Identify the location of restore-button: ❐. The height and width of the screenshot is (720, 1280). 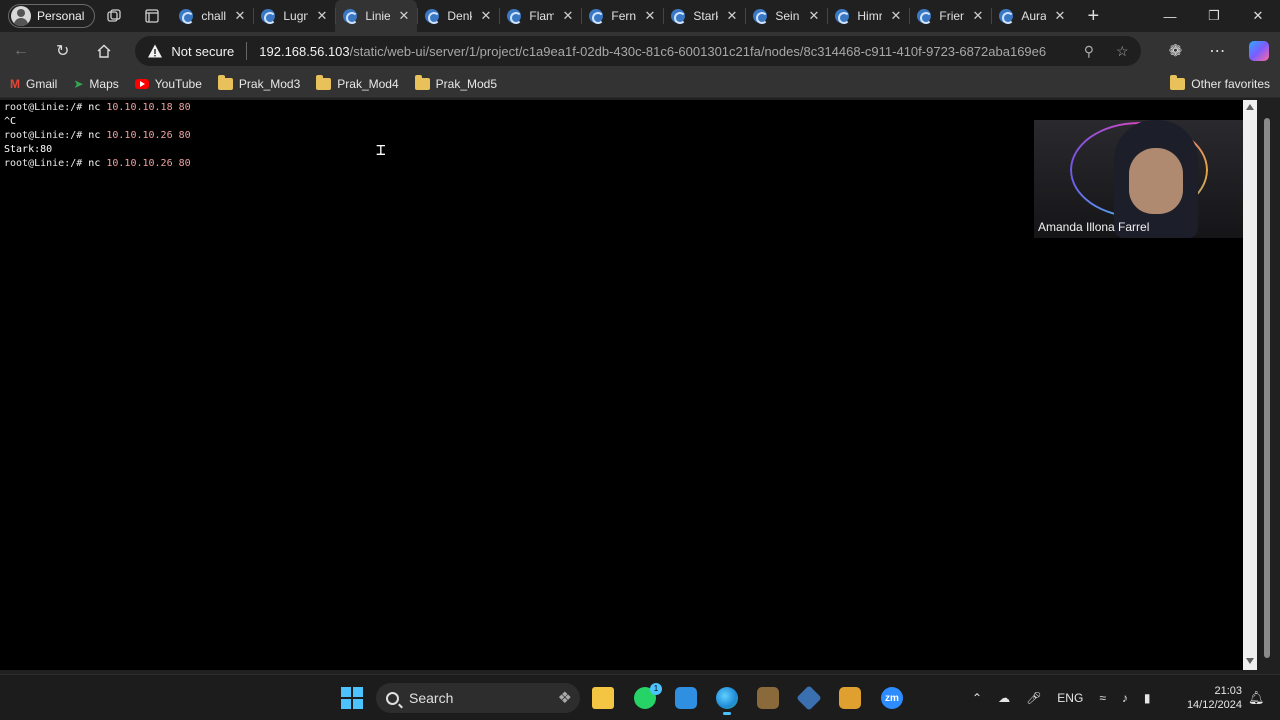
(1214, 16).